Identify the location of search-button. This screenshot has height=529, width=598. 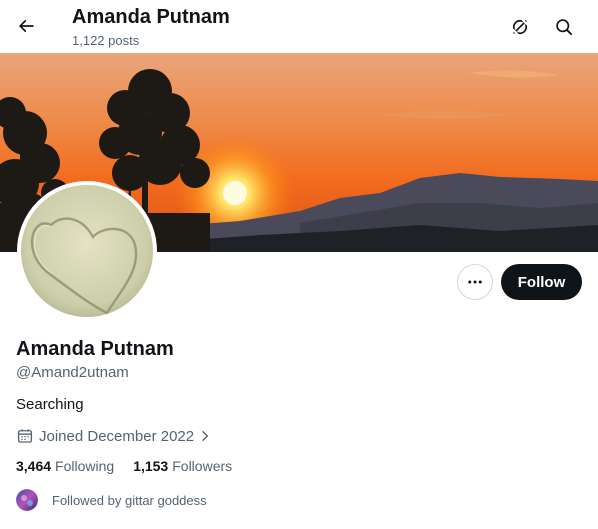
(564, 27).